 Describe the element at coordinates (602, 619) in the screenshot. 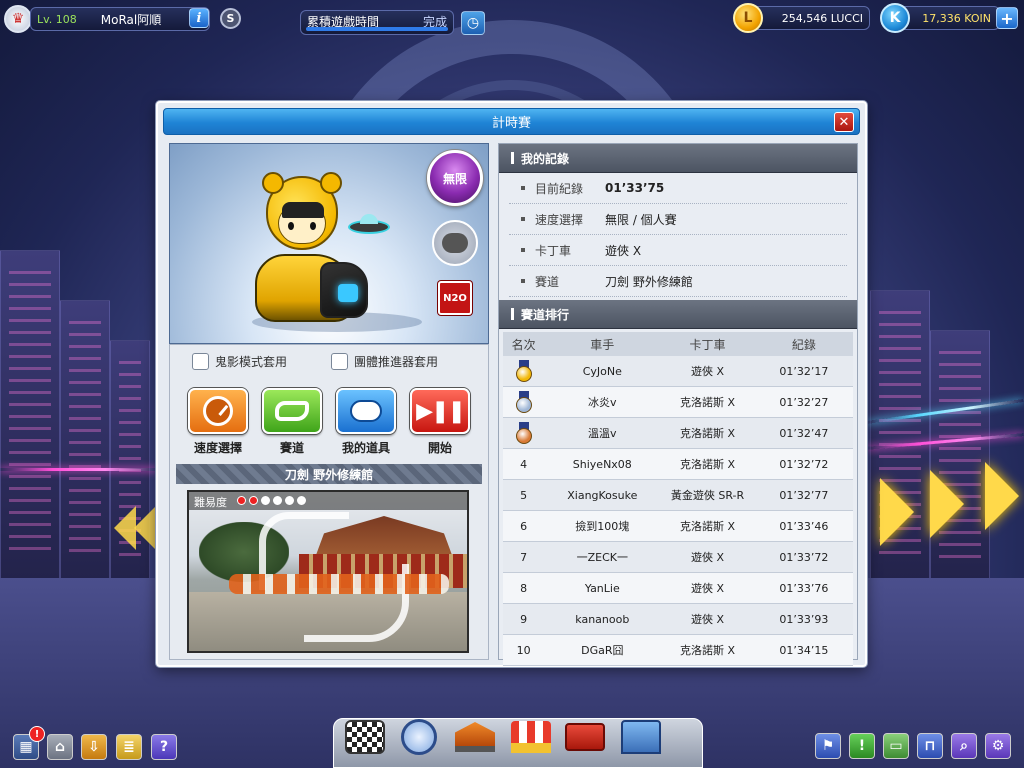

I see `driver-cell: kananoob` at that location.